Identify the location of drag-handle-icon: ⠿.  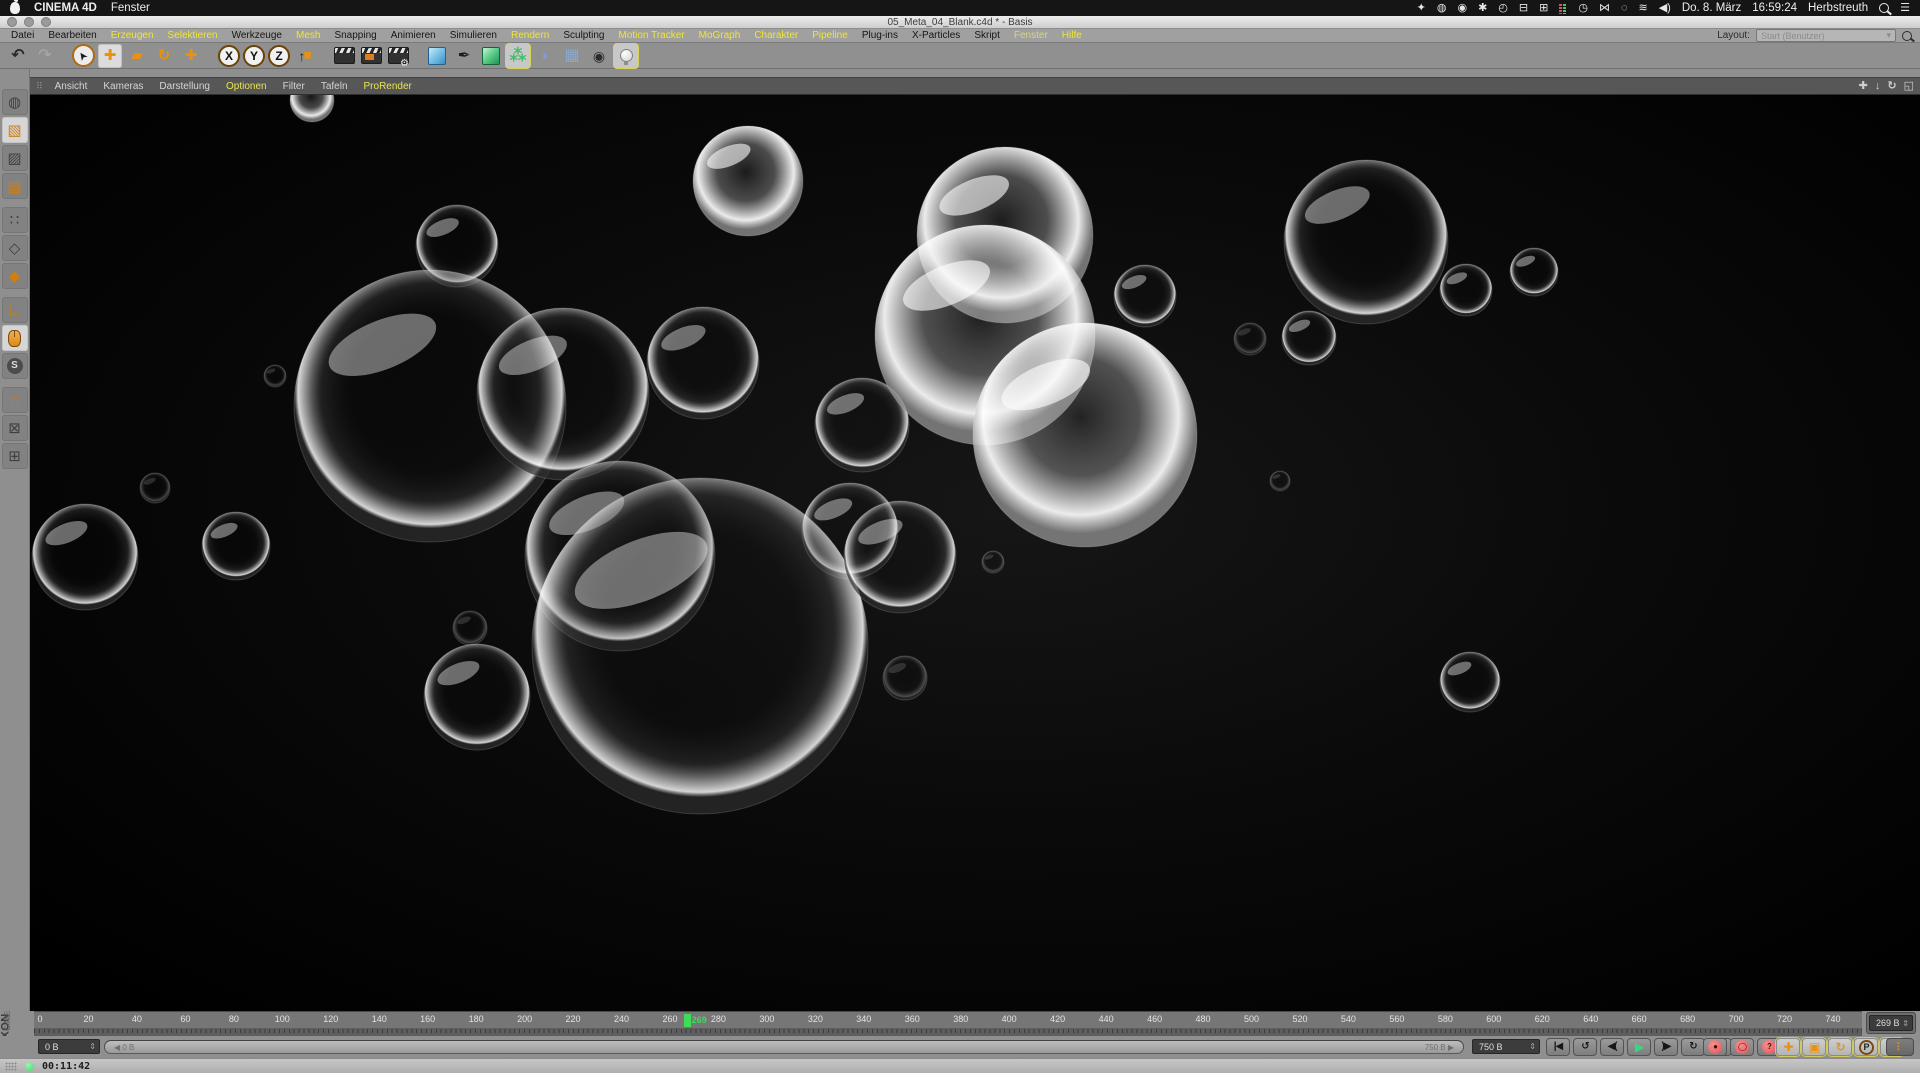
(39, 86).